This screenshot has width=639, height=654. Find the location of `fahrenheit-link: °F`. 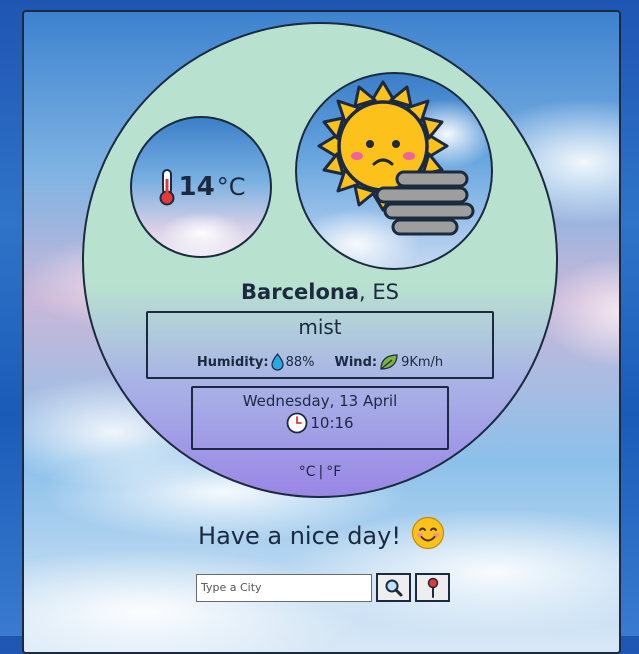

fahrenheit-link: °F is located at coordinates (333, 472).